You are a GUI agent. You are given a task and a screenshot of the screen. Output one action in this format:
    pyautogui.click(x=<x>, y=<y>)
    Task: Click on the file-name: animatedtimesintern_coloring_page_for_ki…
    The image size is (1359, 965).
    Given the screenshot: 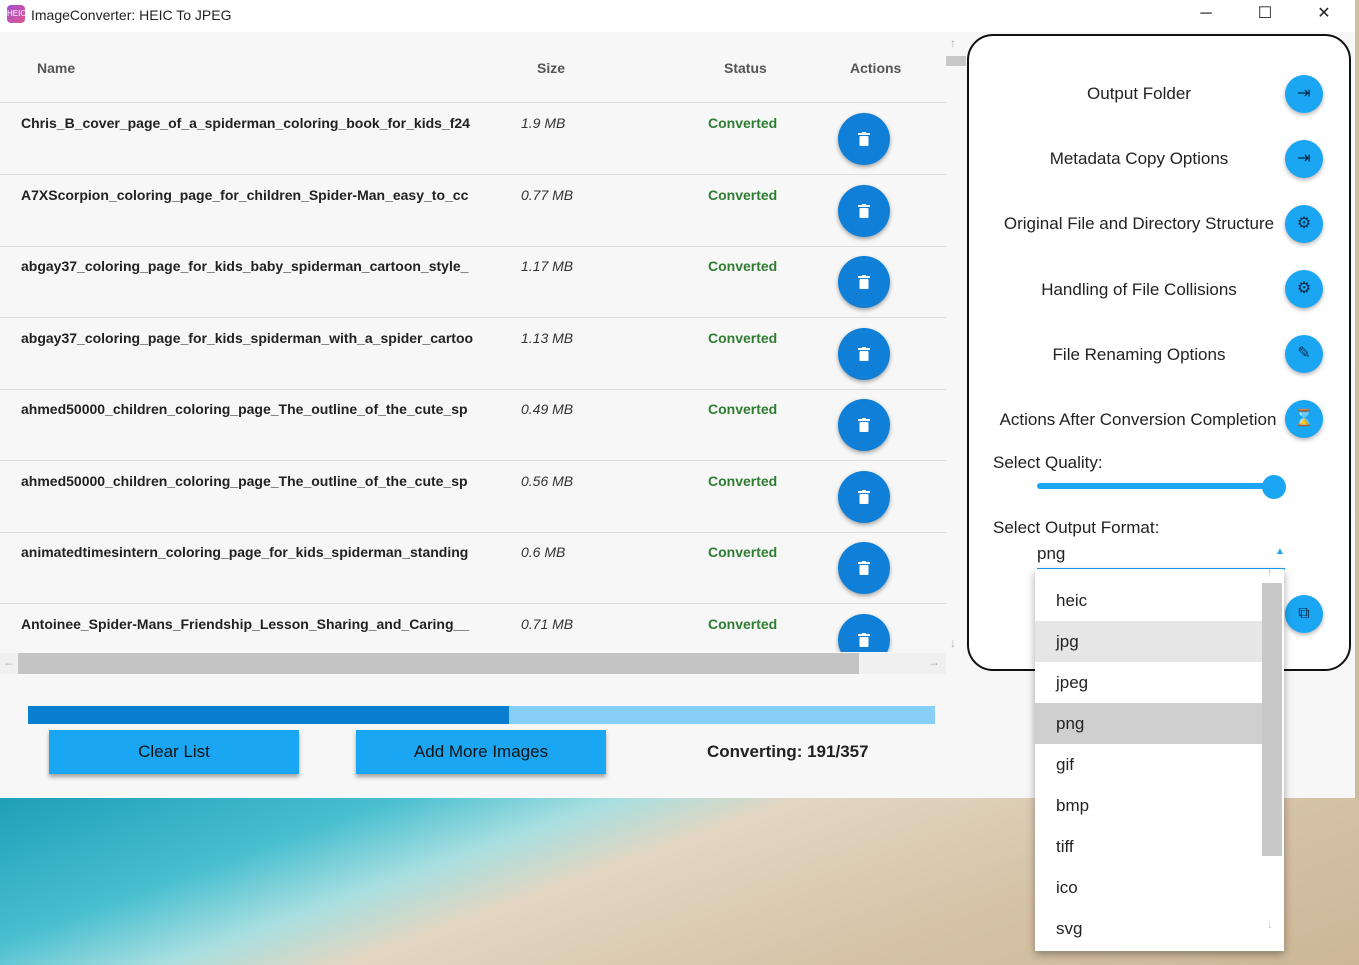 What is the action you would take?
    pyautogui.click(x=245, y=552)
    